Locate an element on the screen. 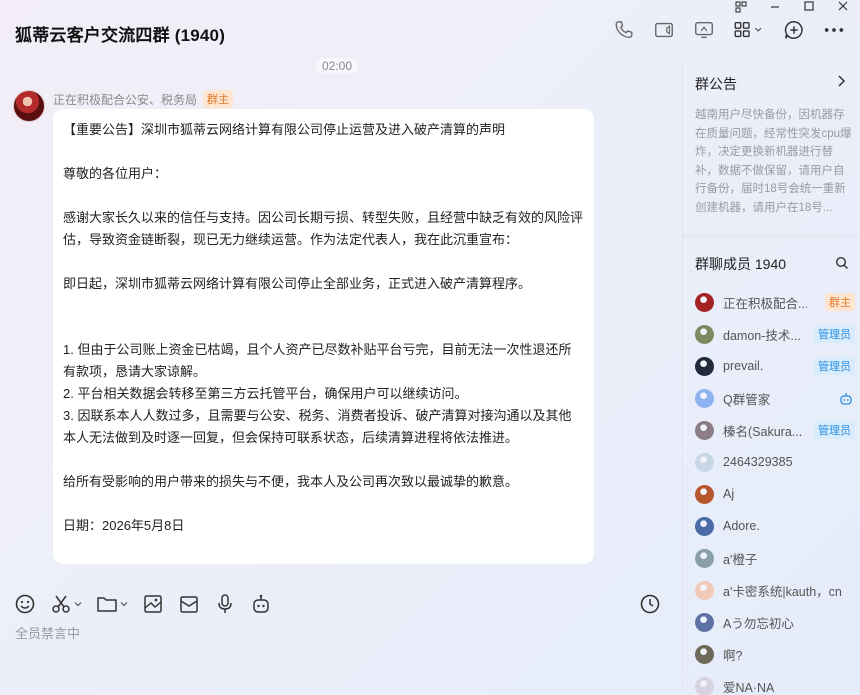 Image resolution: width=860 pixels, height=695 pixels. member-name: Q群管家 is located at coordinates (747, 399).